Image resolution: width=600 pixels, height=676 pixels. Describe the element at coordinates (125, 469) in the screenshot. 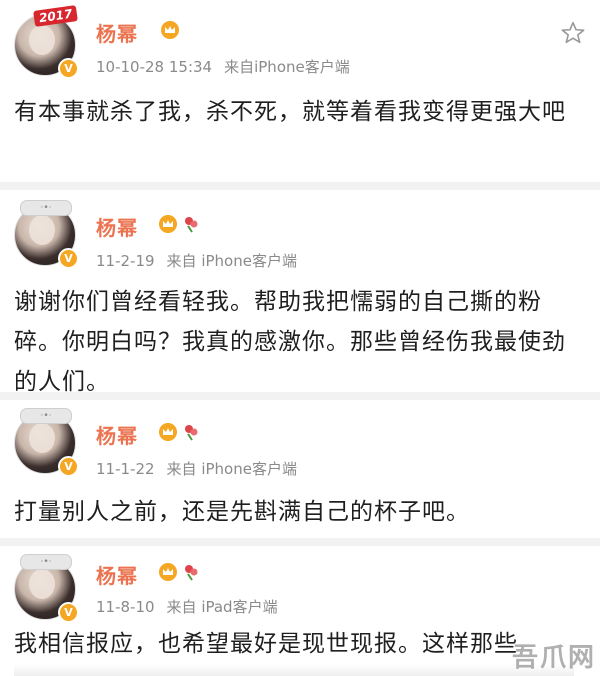

I see `post-time: 11-1-22` at that location.